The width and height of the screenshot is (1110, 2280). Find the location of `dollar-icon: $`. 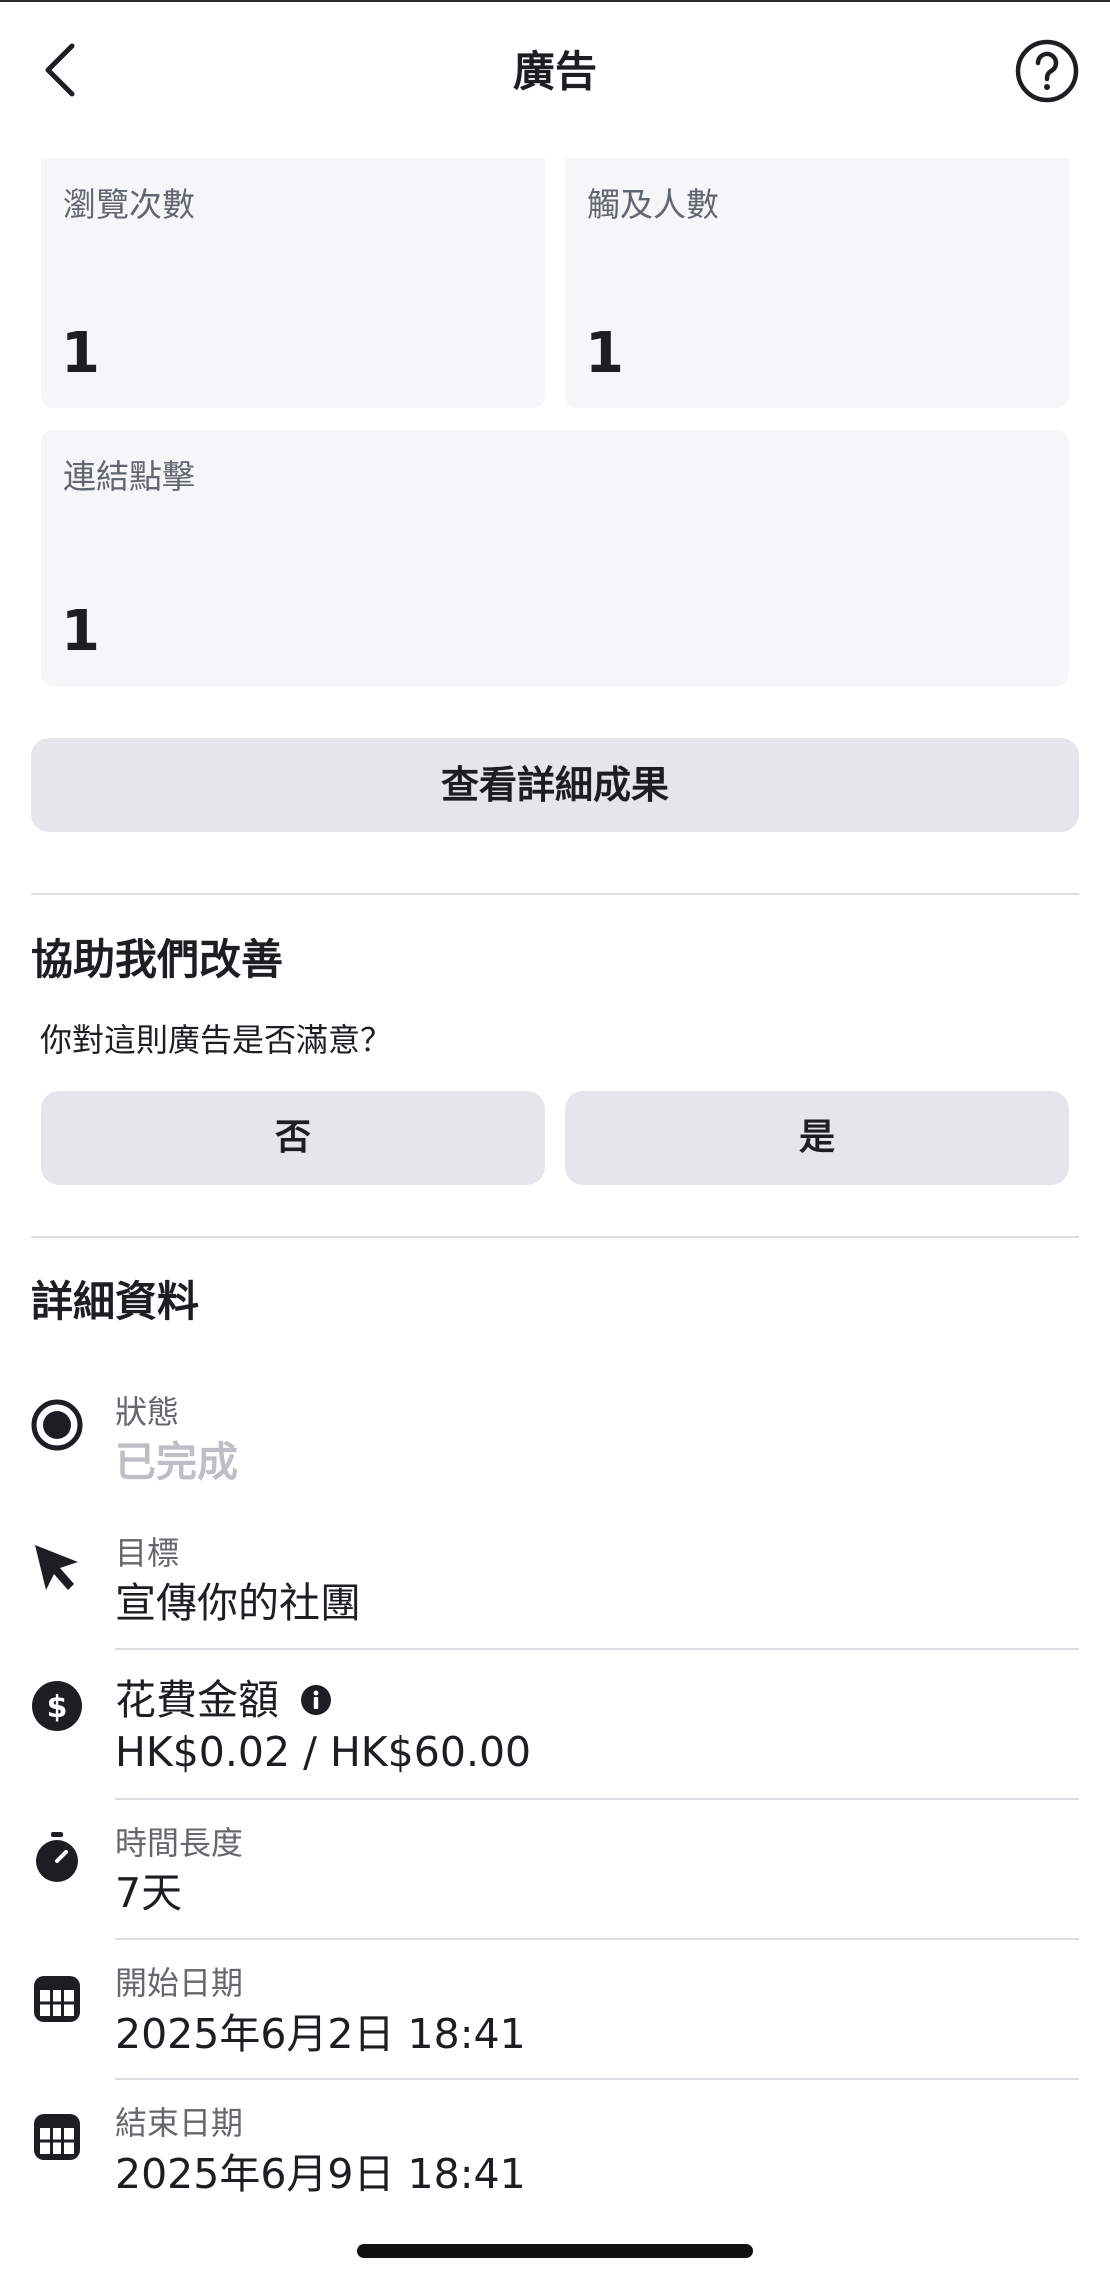

dollar-icon: $ is located at coordinates (57, 1706).